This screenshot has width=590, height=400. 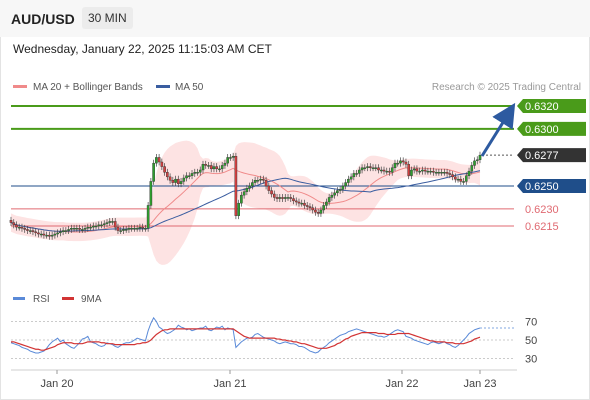 I want to click on x-axis: Jan 20 Jan 21 Jan 22 Jan 23, so click(x=268, y=380).